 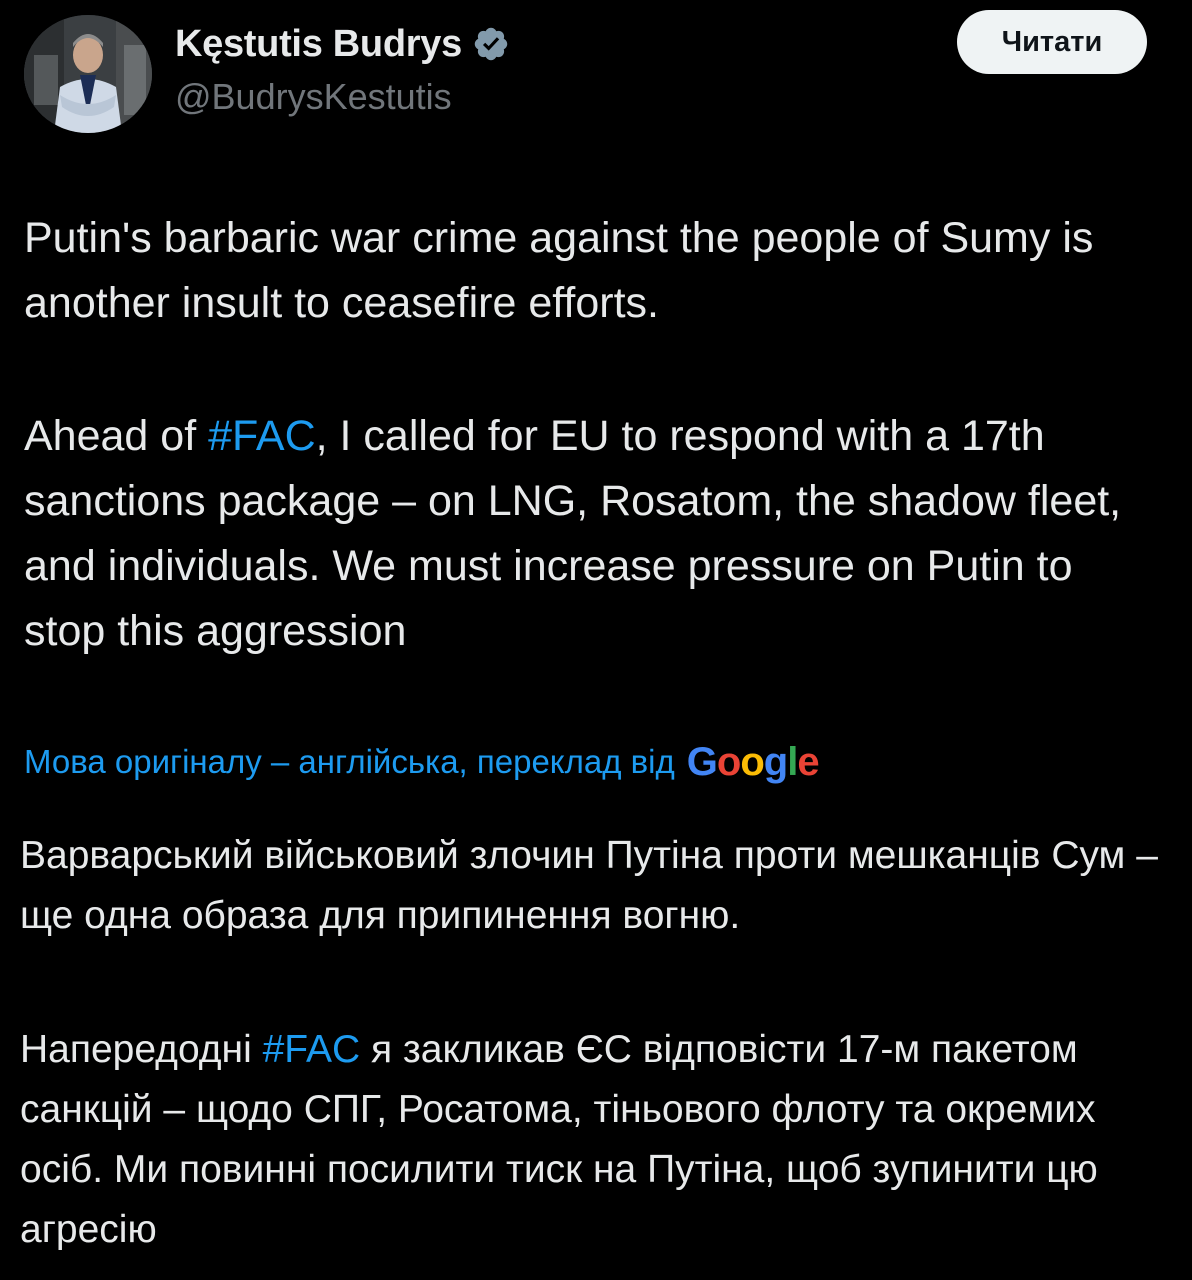 I want to click on google-logo: Google, so click(x=753, y=761).